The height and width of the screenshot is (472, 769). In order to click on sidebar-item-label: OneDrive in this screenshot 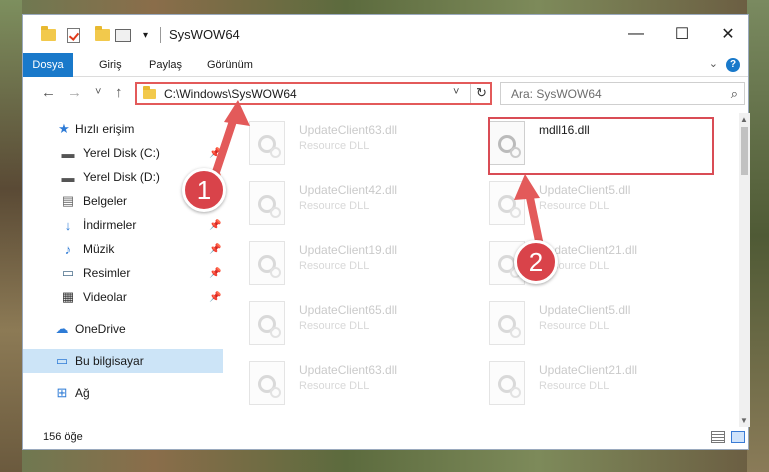, I will do `click(100, 329)`.